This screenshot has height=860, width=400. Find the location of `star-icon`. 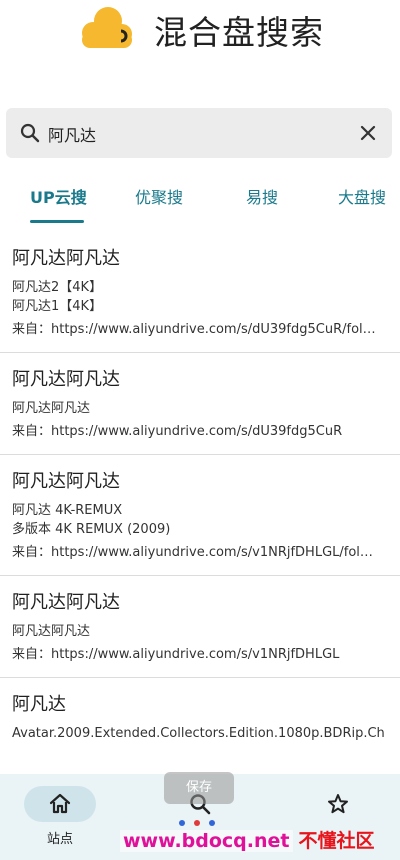

star-icon is located at coordinates (338, 804).